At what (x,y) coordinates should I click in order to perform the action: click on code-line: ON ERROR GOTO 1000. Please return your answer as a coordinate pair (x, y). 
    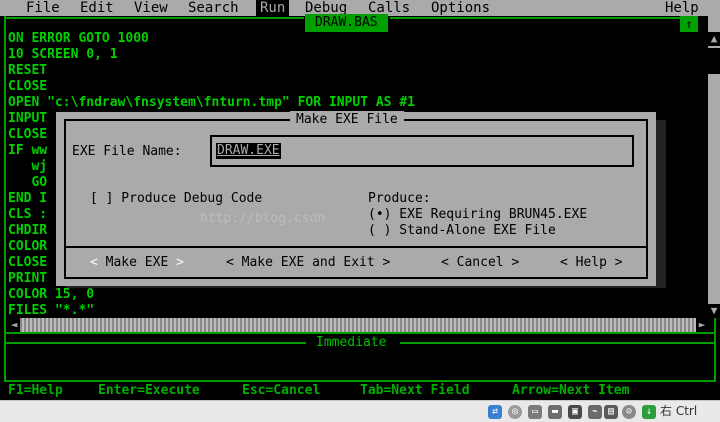
    Looking at the image, I should click on (78, 39).